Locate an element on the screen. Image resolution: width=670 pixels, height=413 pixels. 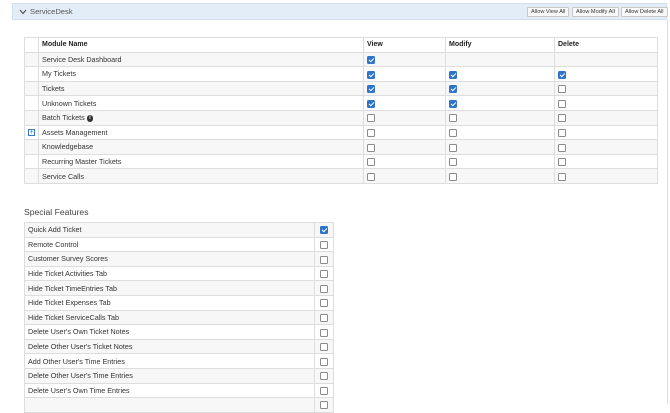
quick-add-ticket-checkbox is located at coordinates (324, 230).